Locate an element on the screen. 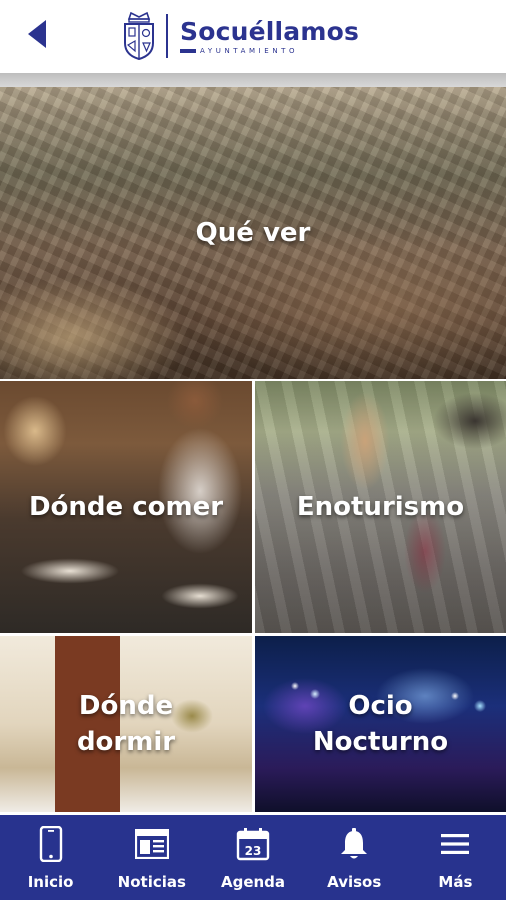 This screenshot has width=506, height=900. nav-label: Noticias is located at coordinates (151, 882).